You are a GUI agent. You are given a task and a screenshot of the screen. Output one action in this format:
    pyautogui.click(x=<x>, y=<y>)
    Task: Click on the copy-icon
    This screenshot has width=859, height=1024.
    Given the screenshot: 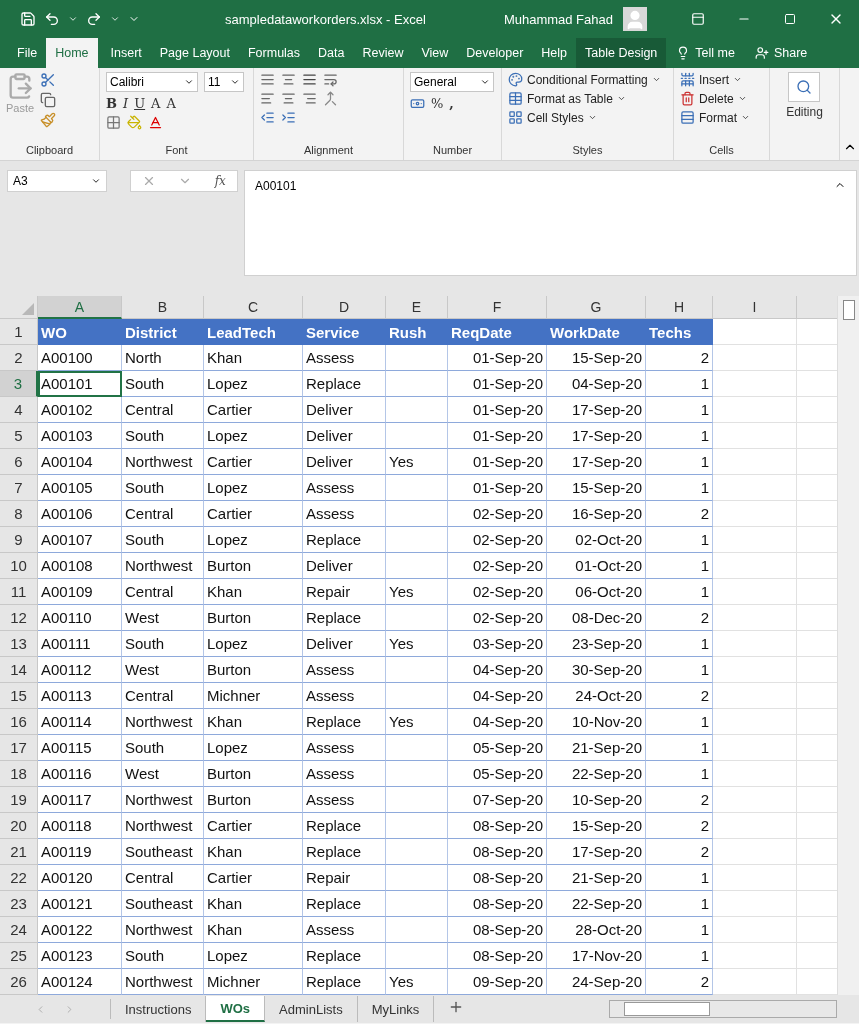 What is the action you would take?
    pyautogui.click(x=48, y=100)
    